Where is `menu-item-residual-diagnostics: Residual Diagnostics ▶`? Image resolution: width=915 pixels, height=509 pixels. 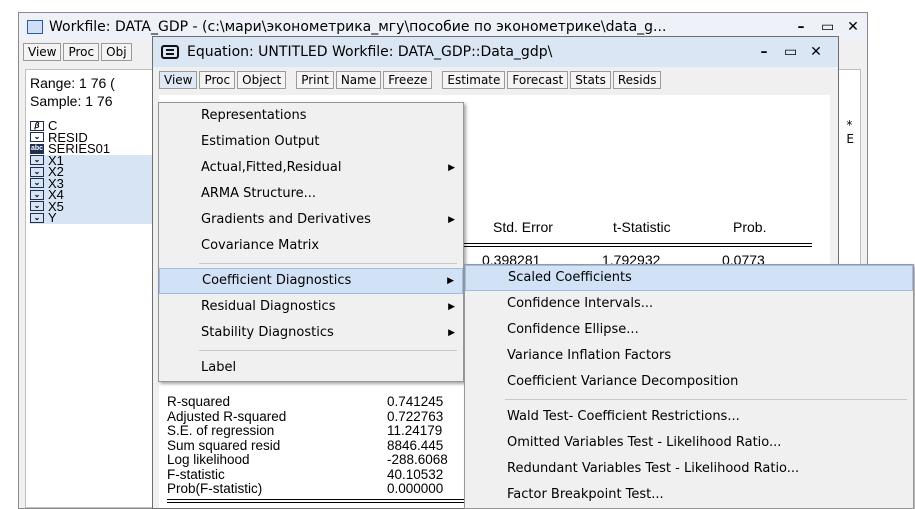 menu-item-residual-diagnostics: Residual Diagnostics ▶ is located at coordinates (311, 307).